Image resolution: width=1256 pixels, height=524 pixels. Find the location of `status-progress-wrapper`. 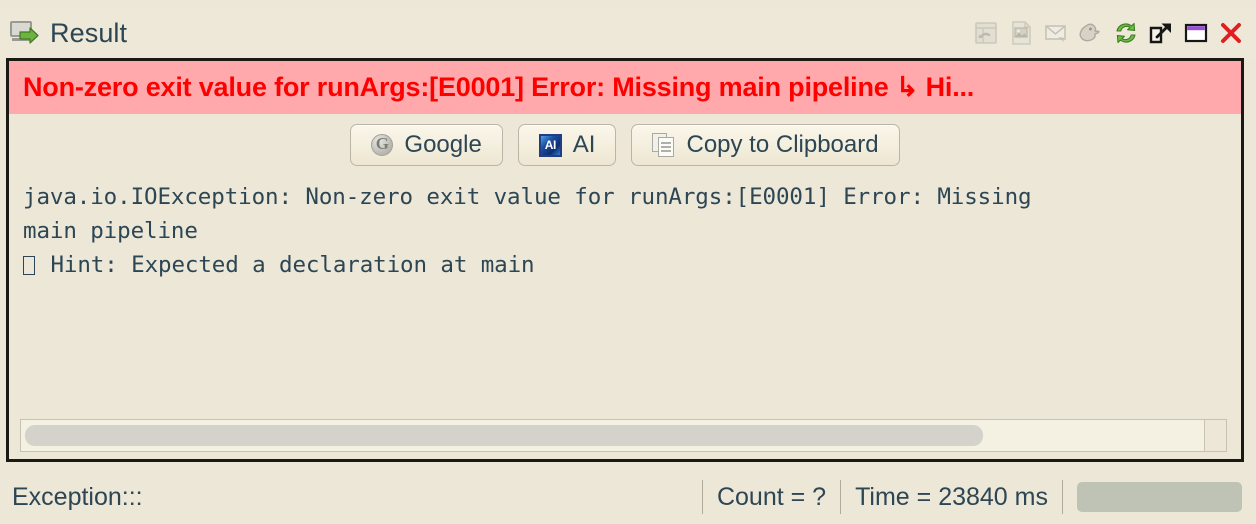

status-progress-wrapper is located at coordinates (1152, 497).